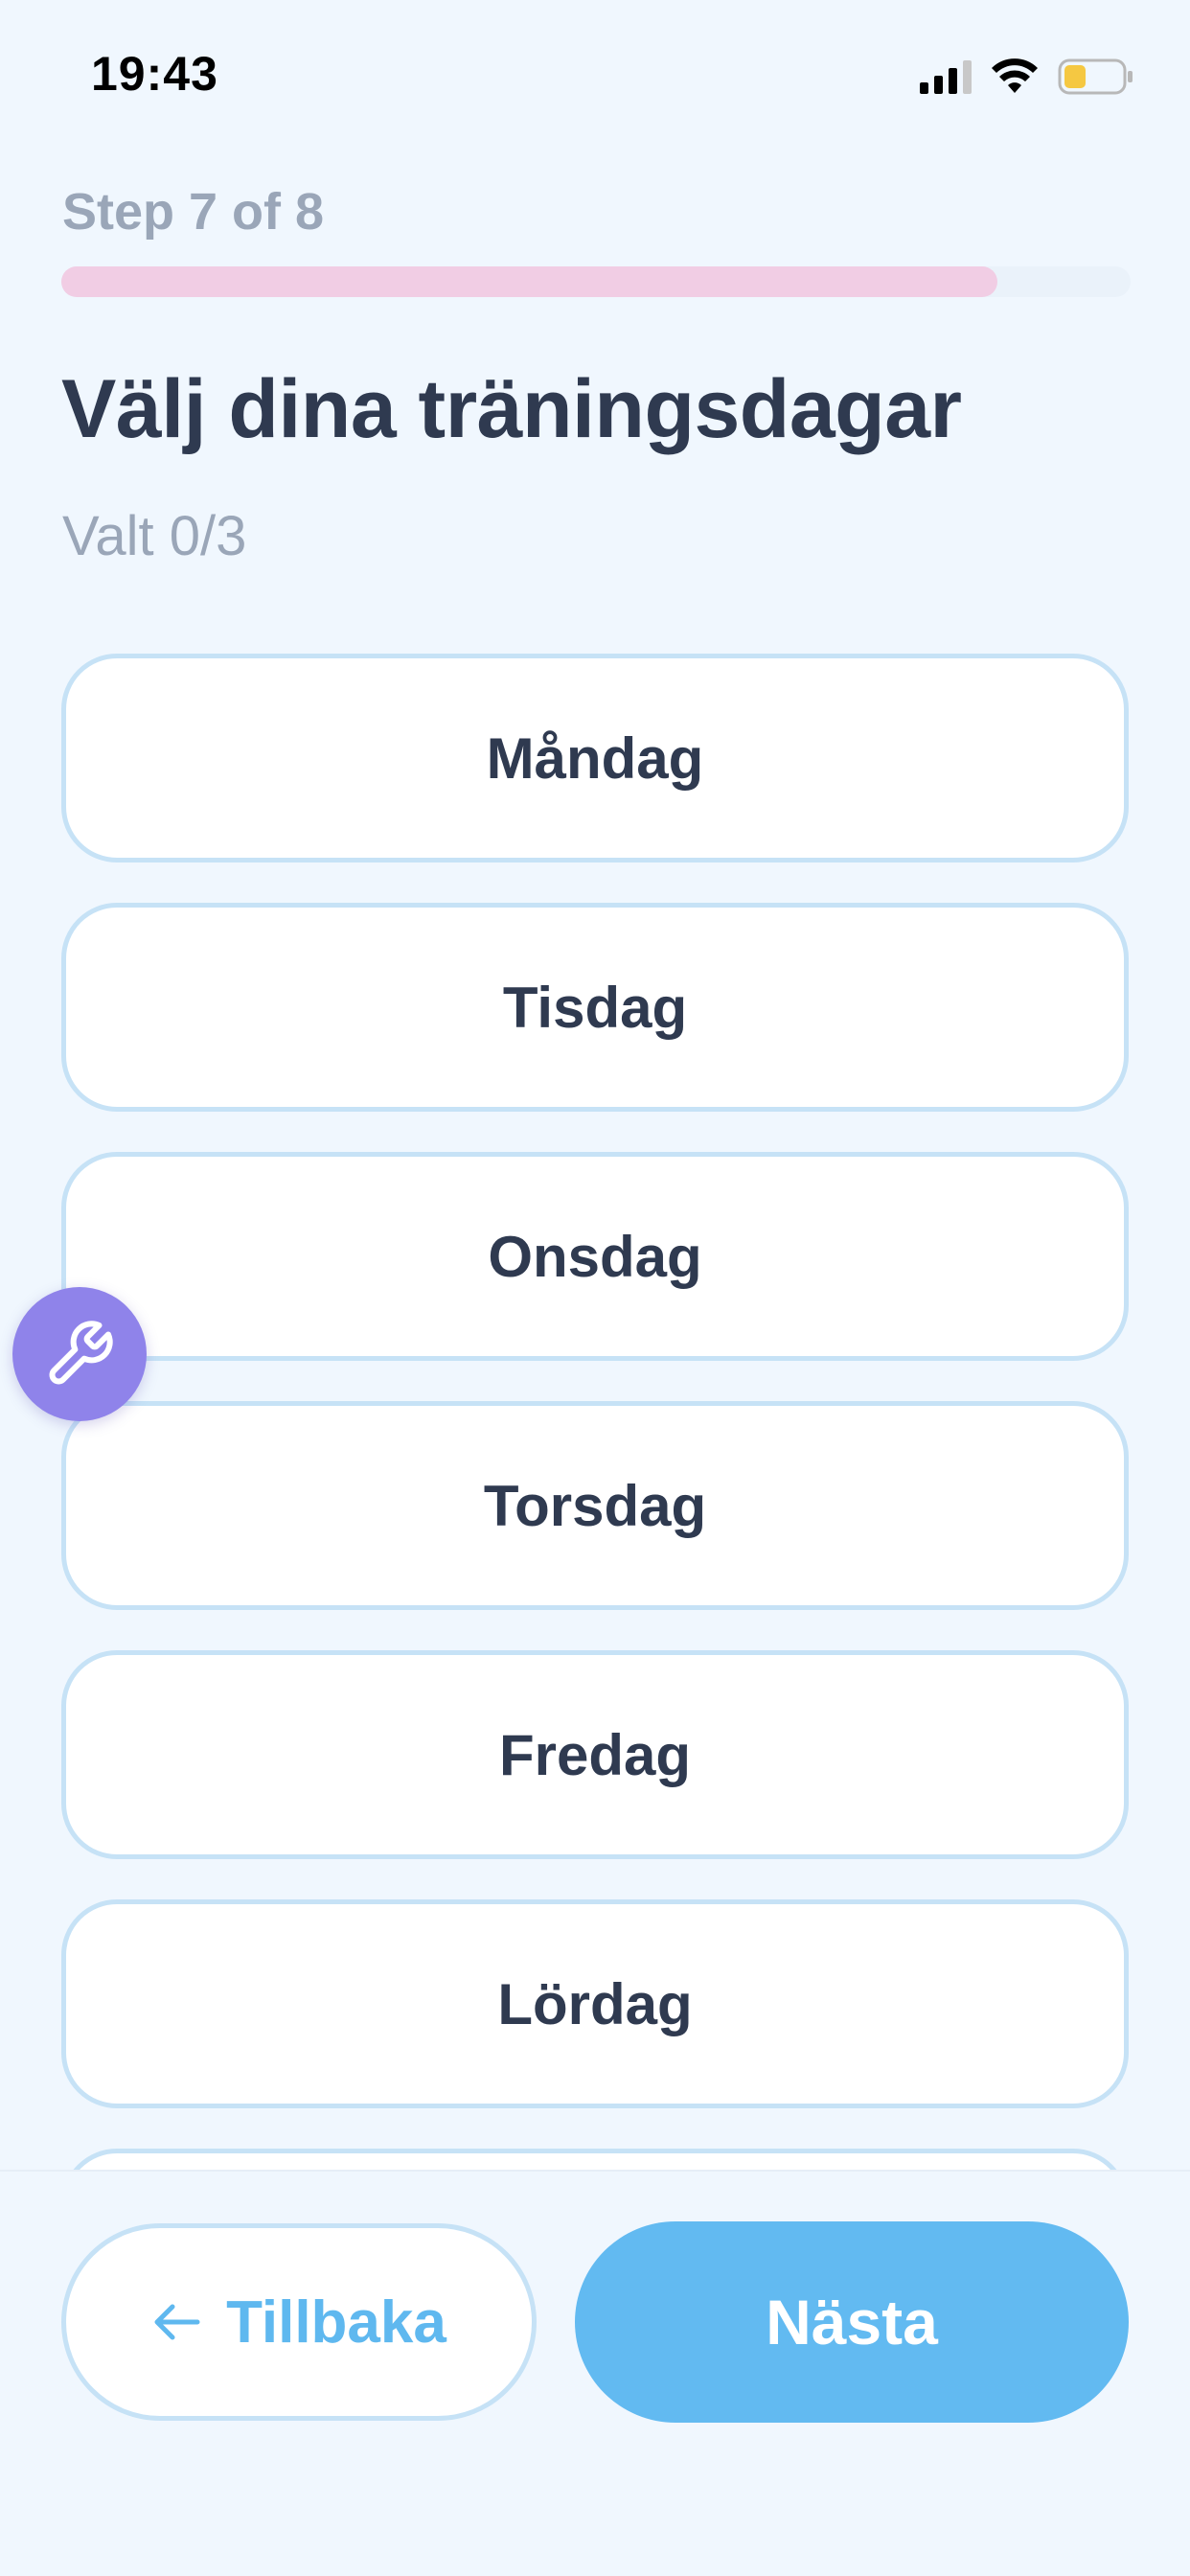 This screenshot has width=1190, height=2576. Describe the element at coordinates (336, 2322) in the screenshot. I see `back-button-label: Tillbaka` at that location.